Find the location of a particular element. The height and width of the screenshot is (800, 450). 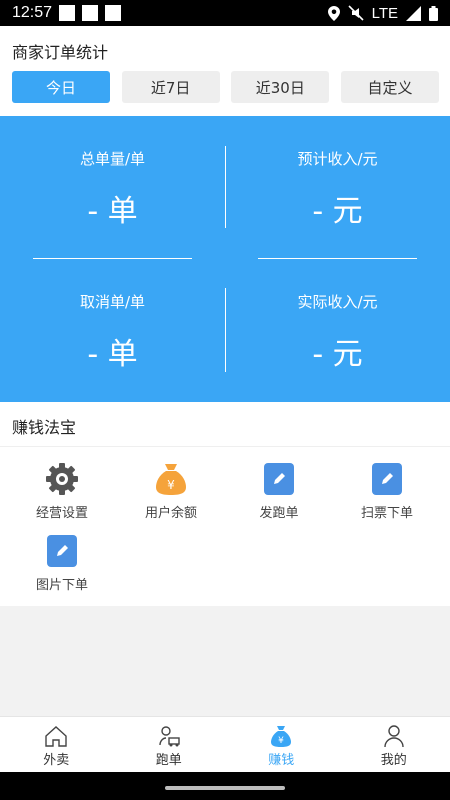

mute-icon is located at coordinates (356, 13).